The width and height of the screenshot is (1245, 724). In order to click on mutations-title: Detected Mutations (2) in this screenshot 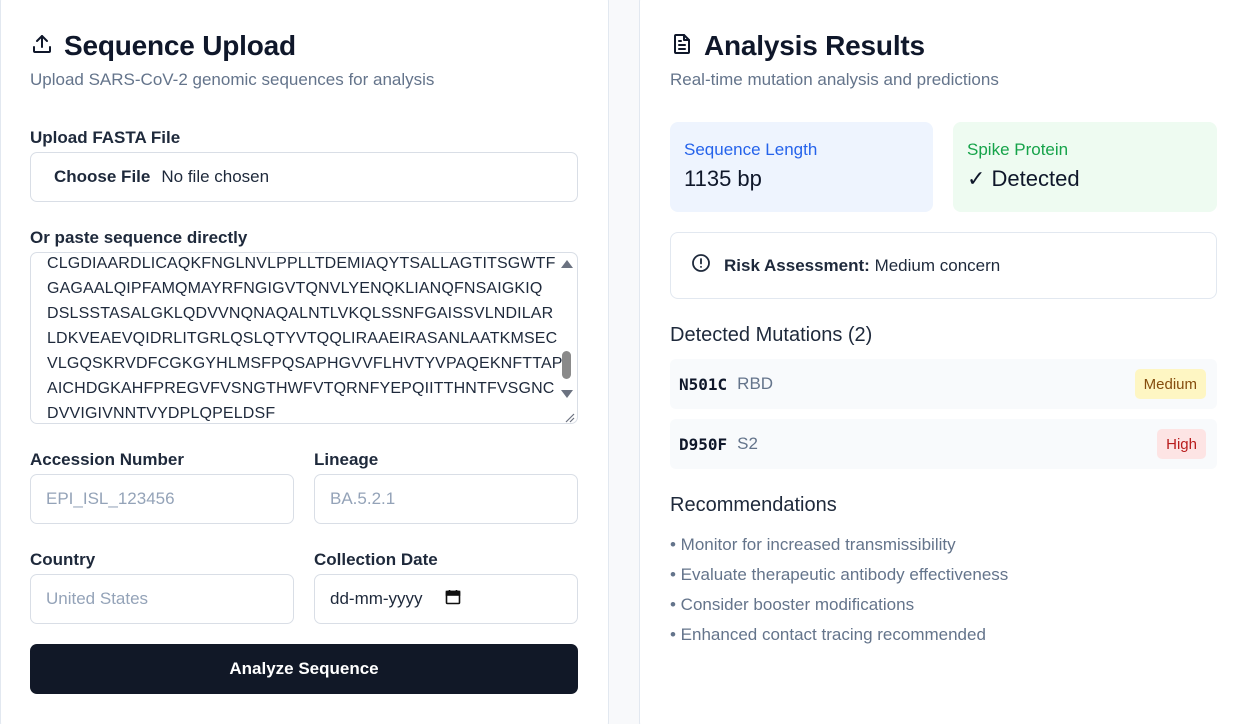, I will do `click(771, 335)`.